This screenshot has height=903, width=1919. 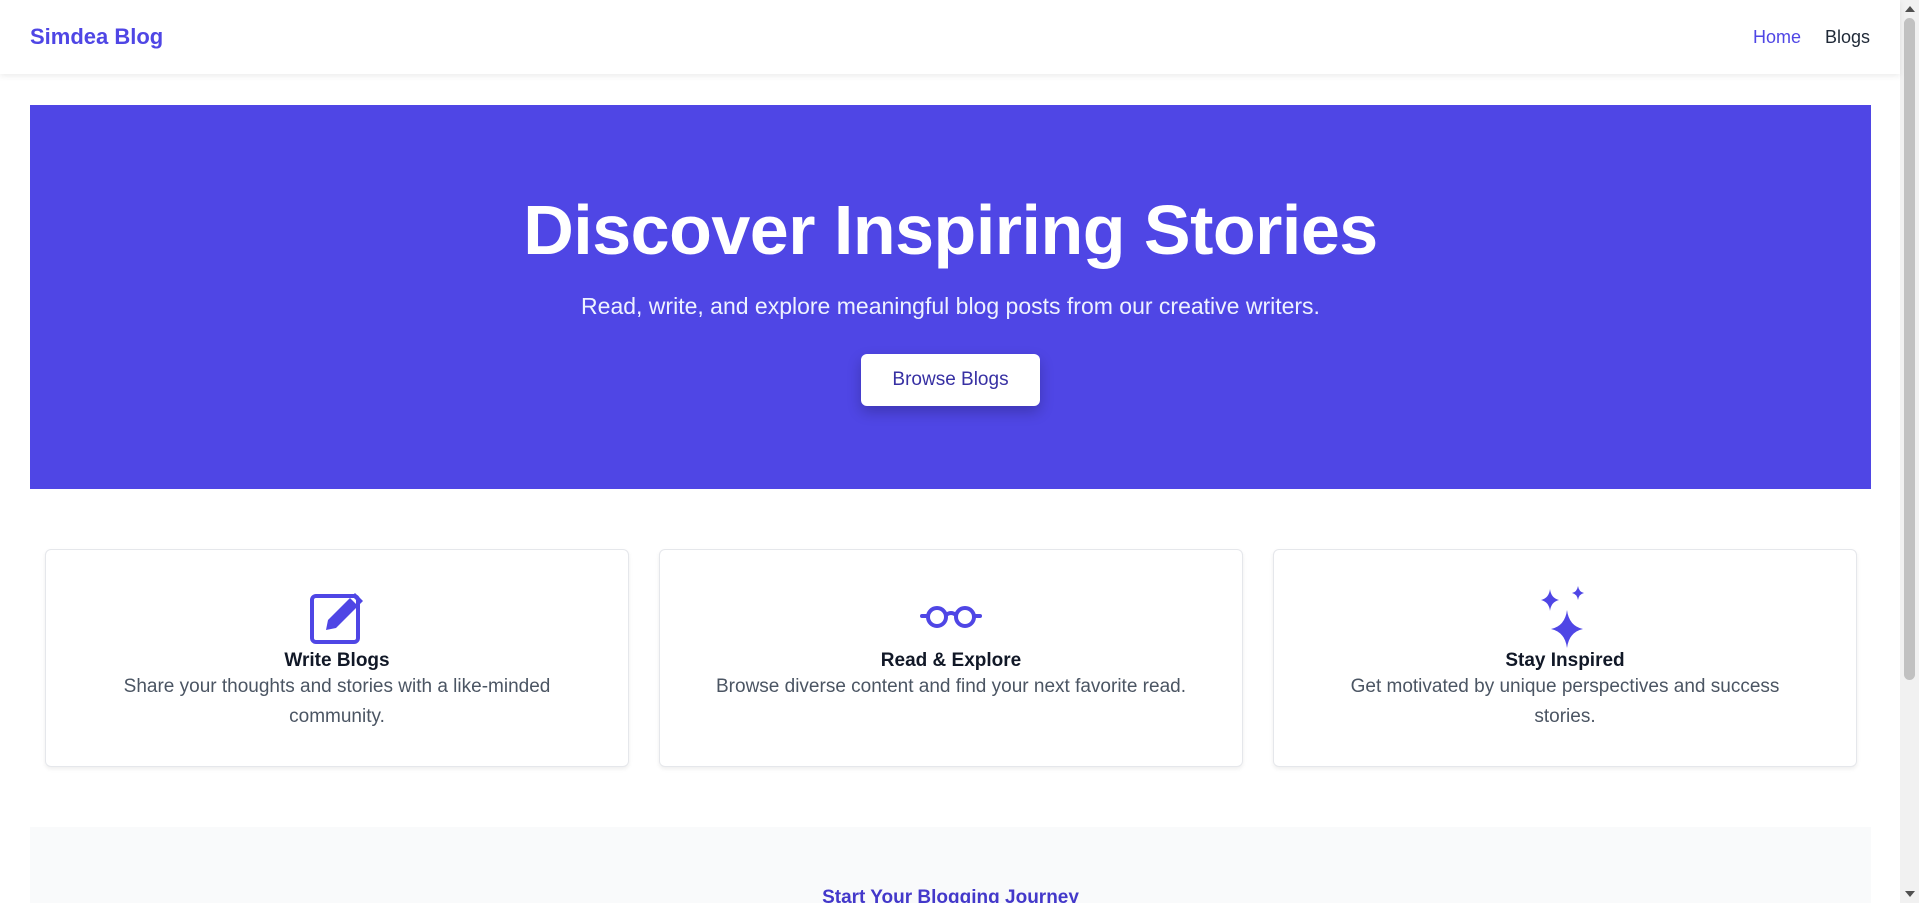 I want to click on nav-link-home: Home, so click(x=1777, y=37).